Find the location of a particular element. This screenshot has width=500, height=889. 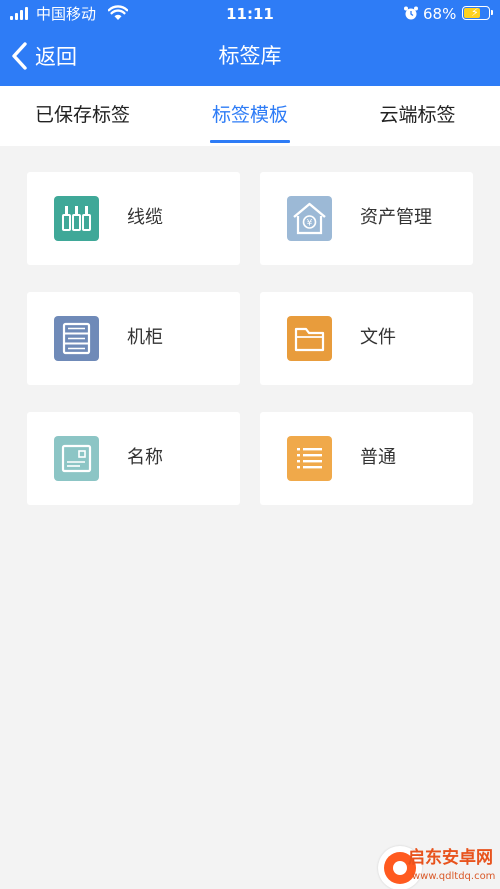

template-label: 机柜 is located at coordinates (145, 337).